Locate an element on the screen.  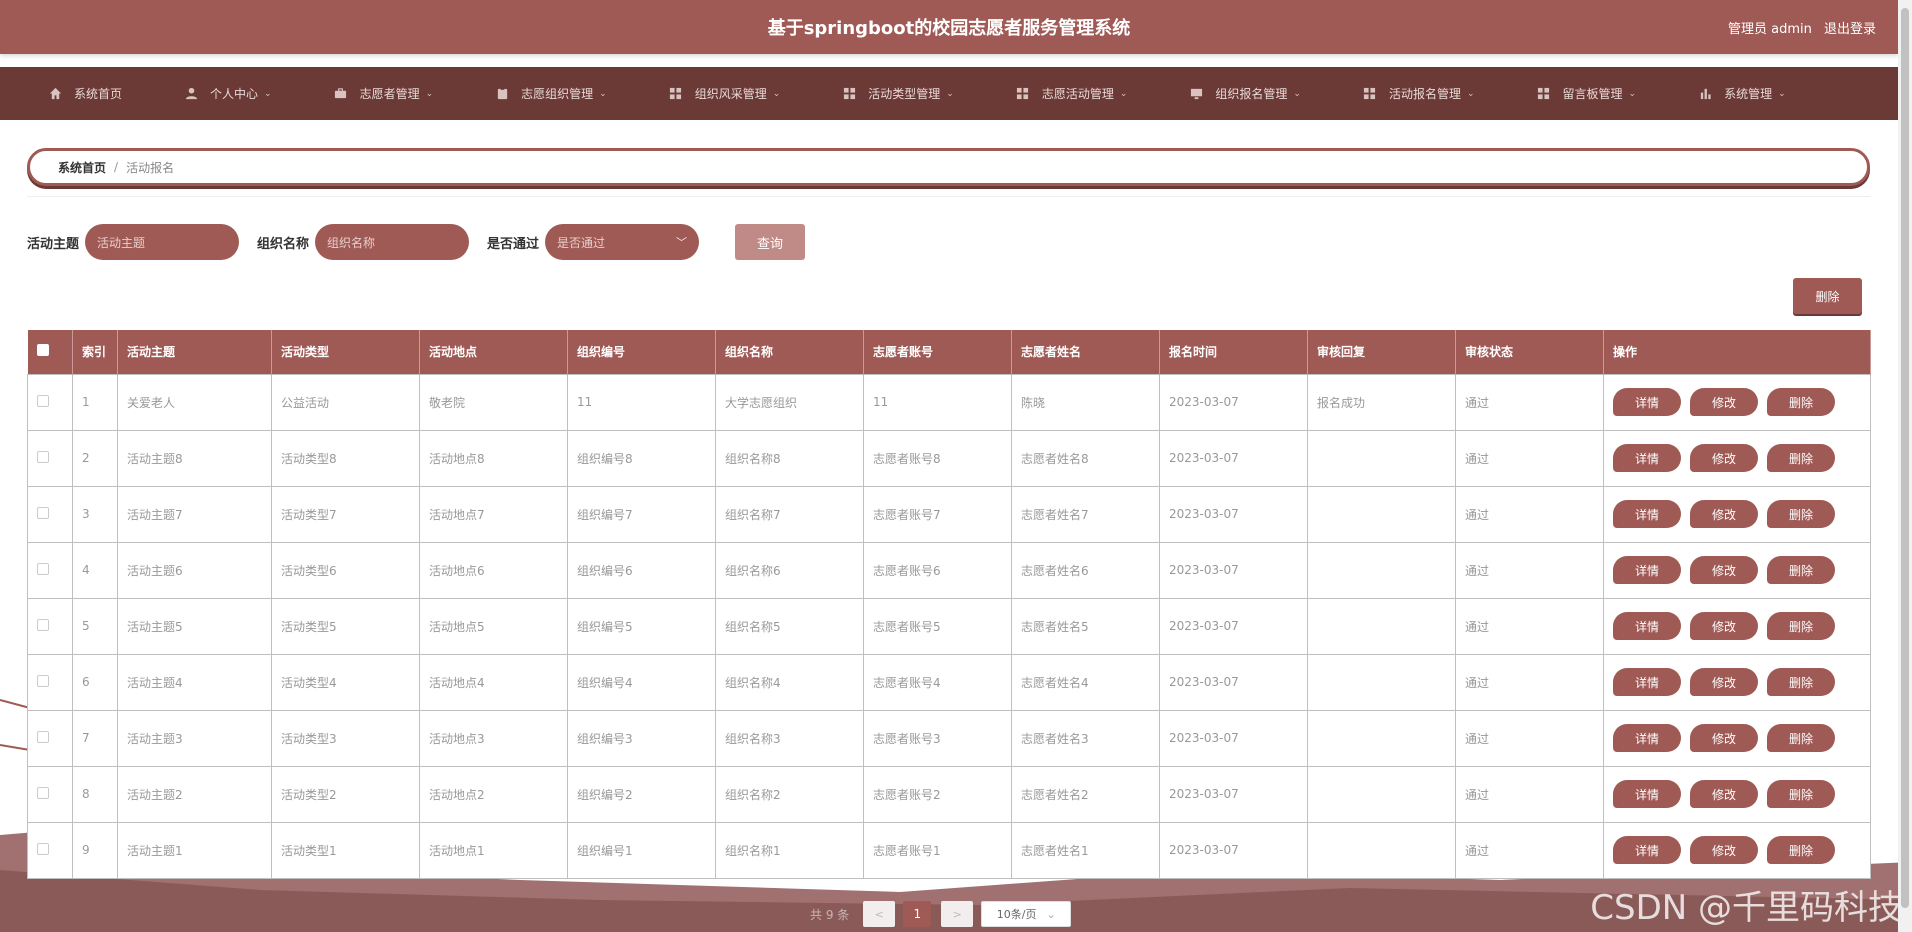
logout-link: 退出登录 is located at coordinates (1850, 29).